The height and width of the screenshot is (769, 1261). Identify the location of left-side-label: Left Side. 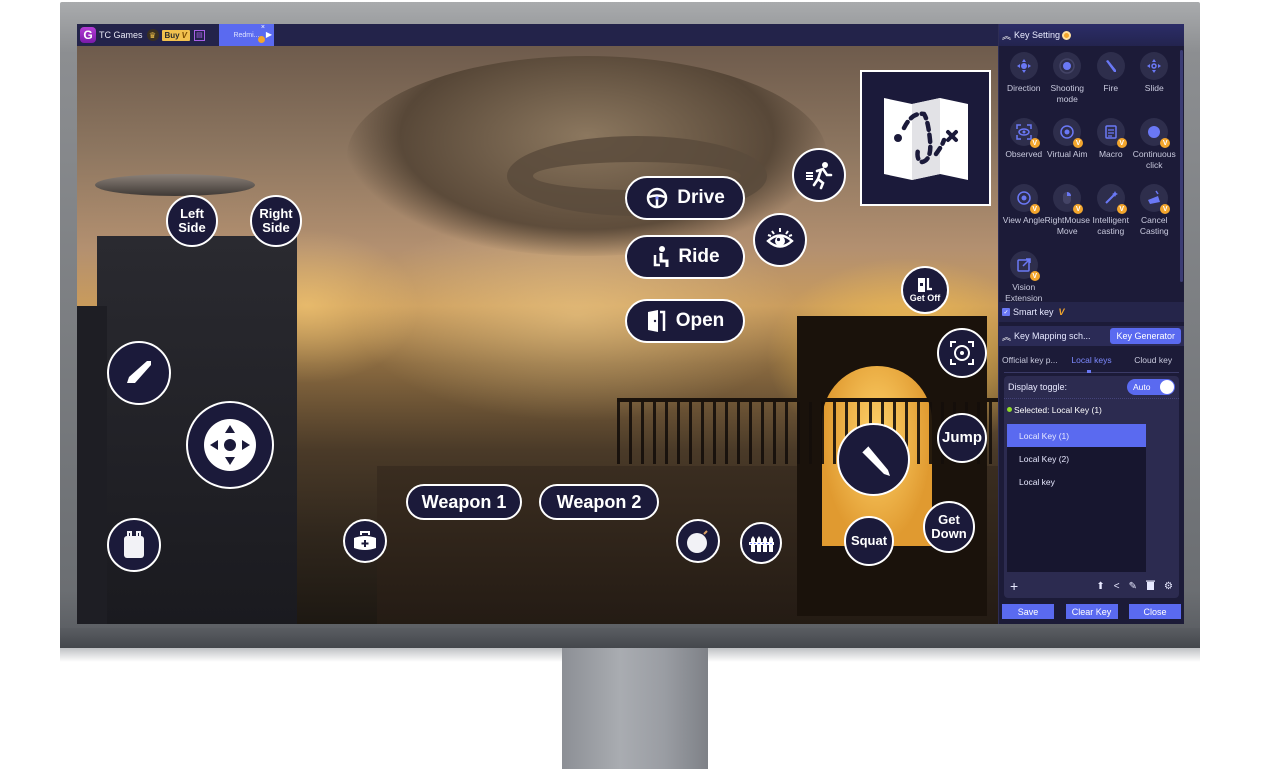
(192, 220).